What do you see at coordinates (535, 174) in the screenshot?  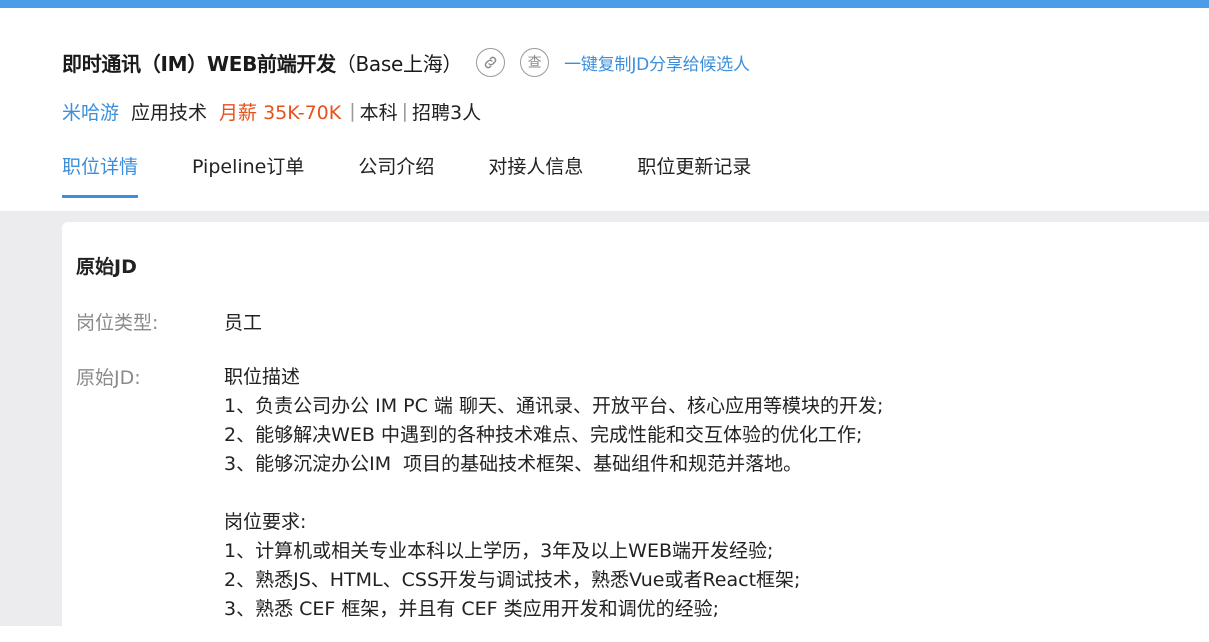 I see `tab-contact-info: 对接人信息` at bounding box center [535, 174].